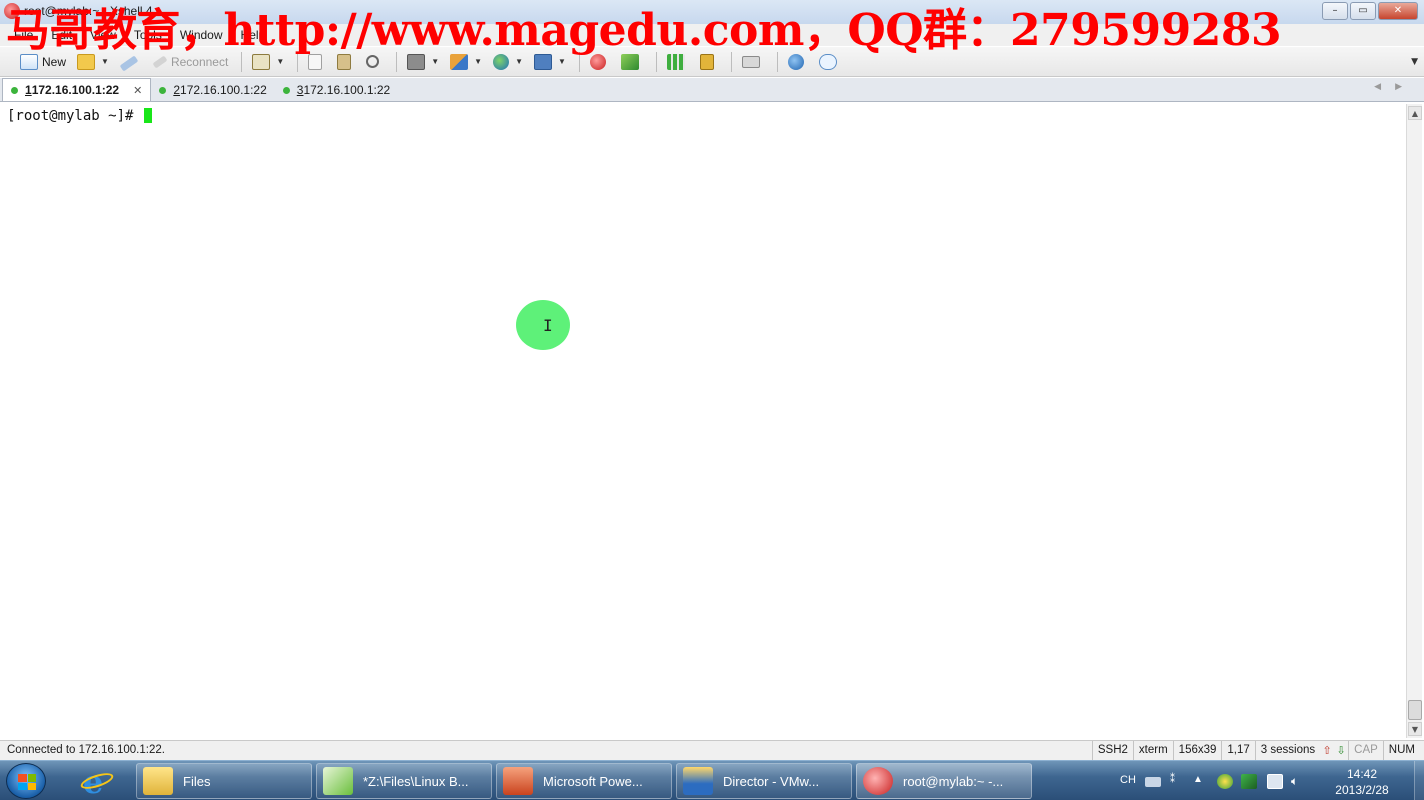  I want to click on chat-icon, so click(827, 61).